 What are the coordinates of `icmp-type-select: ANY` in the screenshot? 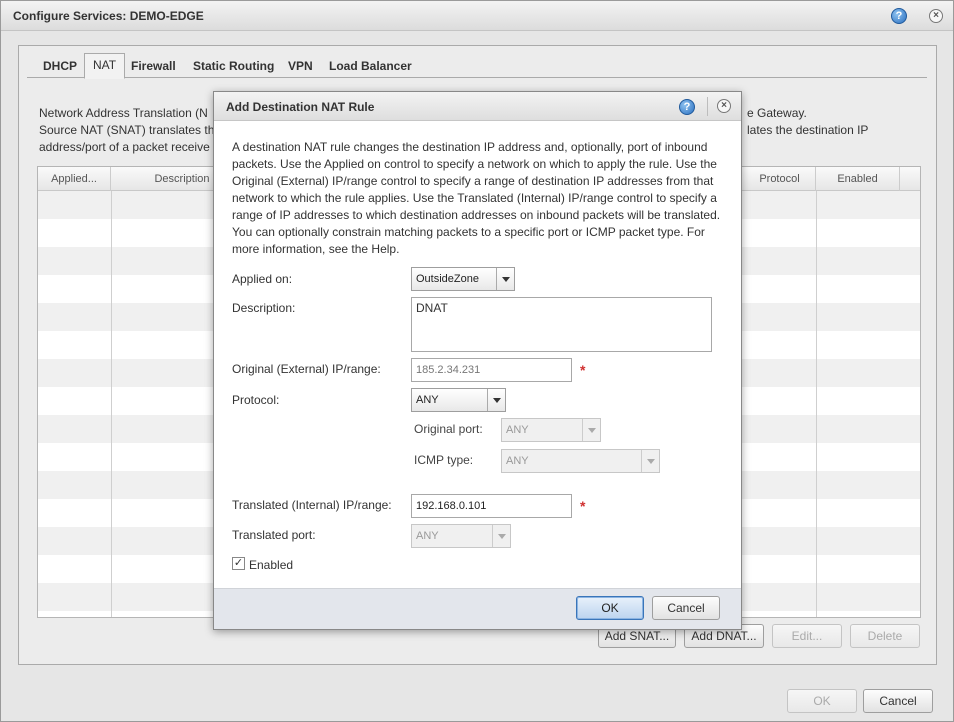 It's located at (580, 461).